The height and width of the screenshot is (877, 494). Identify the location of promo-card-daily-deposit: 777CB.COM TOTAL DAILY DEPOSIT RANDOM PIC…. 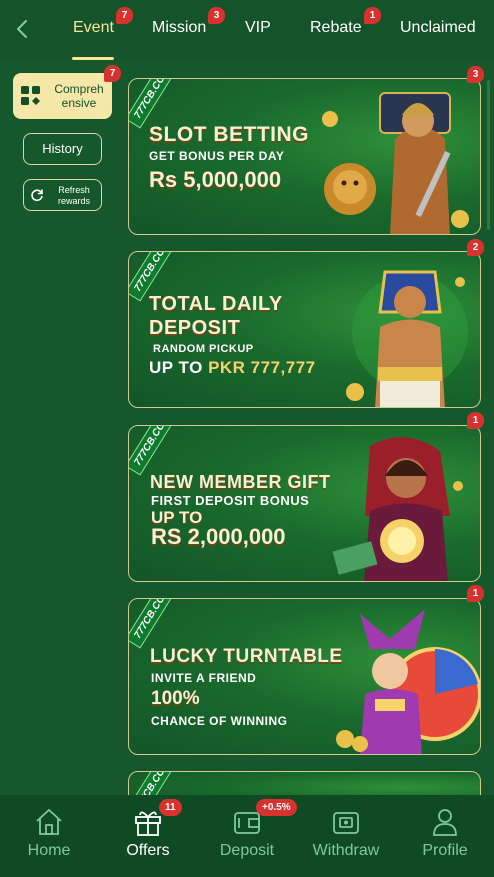
(304, 329).